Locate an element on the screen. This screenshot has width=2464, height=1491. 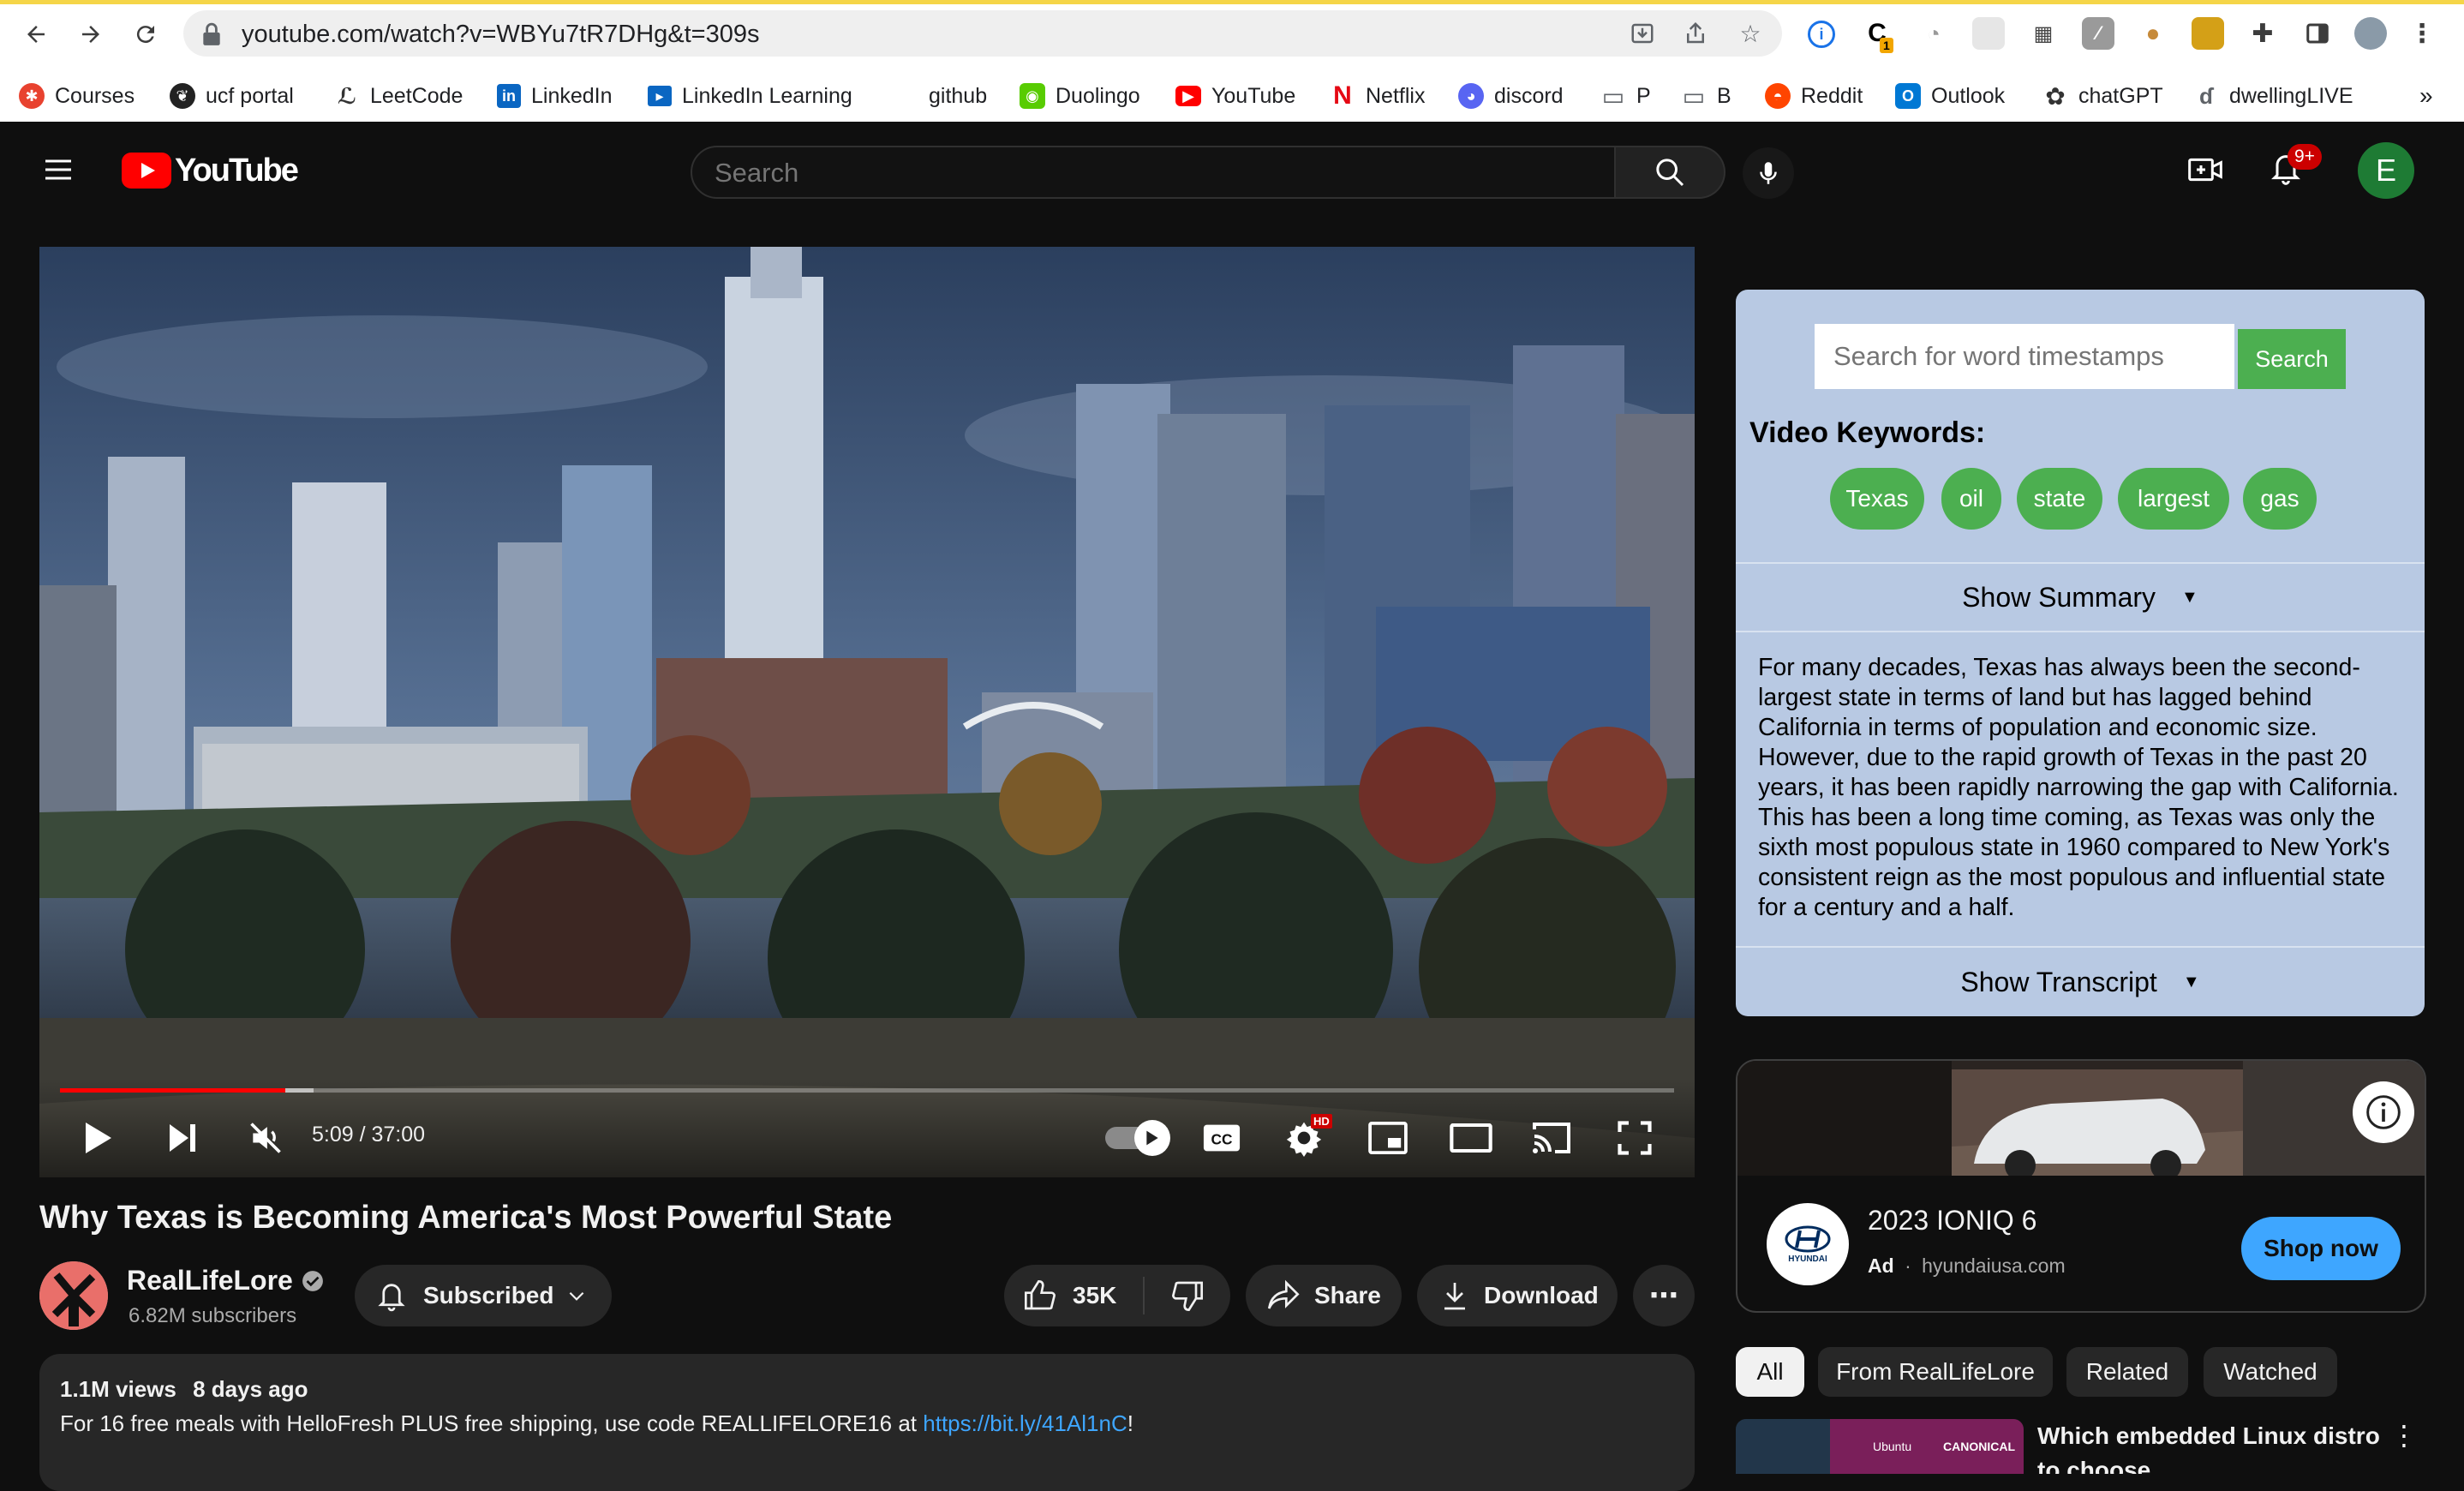
settings-button: HD is located at coordinates (1306, 1138).